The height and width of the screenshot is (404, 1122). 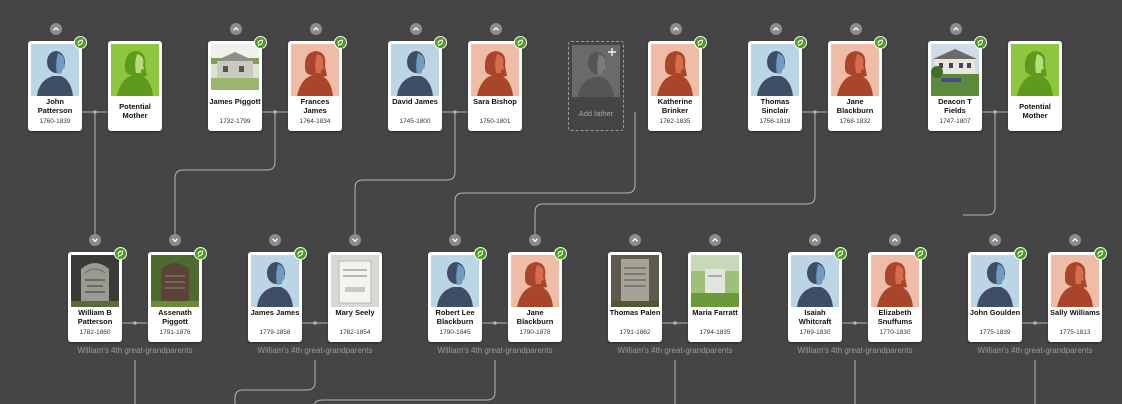 I want to click on person-card: Katherine Brinker 1762-1835, so click(x=677, y=83).